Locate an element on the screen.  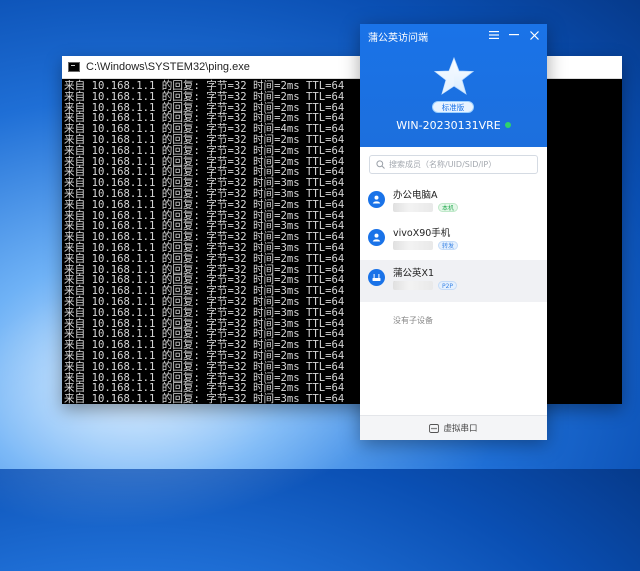
device-name: vivoX90手机 is located at coordinates (422, 233).